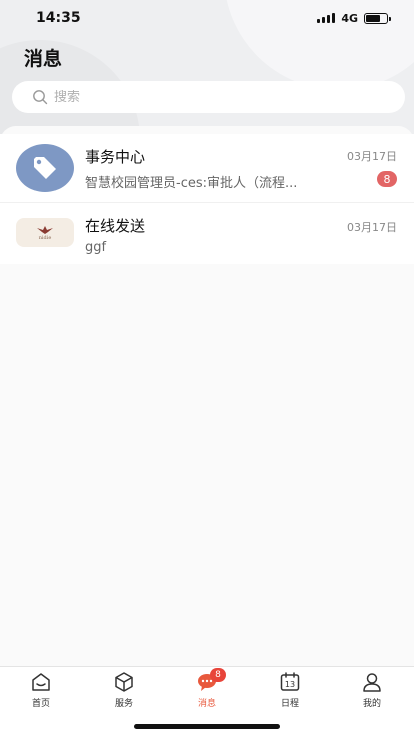 This screenshot has height=736, width=414. Describe the element at coordinates (43, 59) in the screenshot. I see `page-title: 消息` at that location.